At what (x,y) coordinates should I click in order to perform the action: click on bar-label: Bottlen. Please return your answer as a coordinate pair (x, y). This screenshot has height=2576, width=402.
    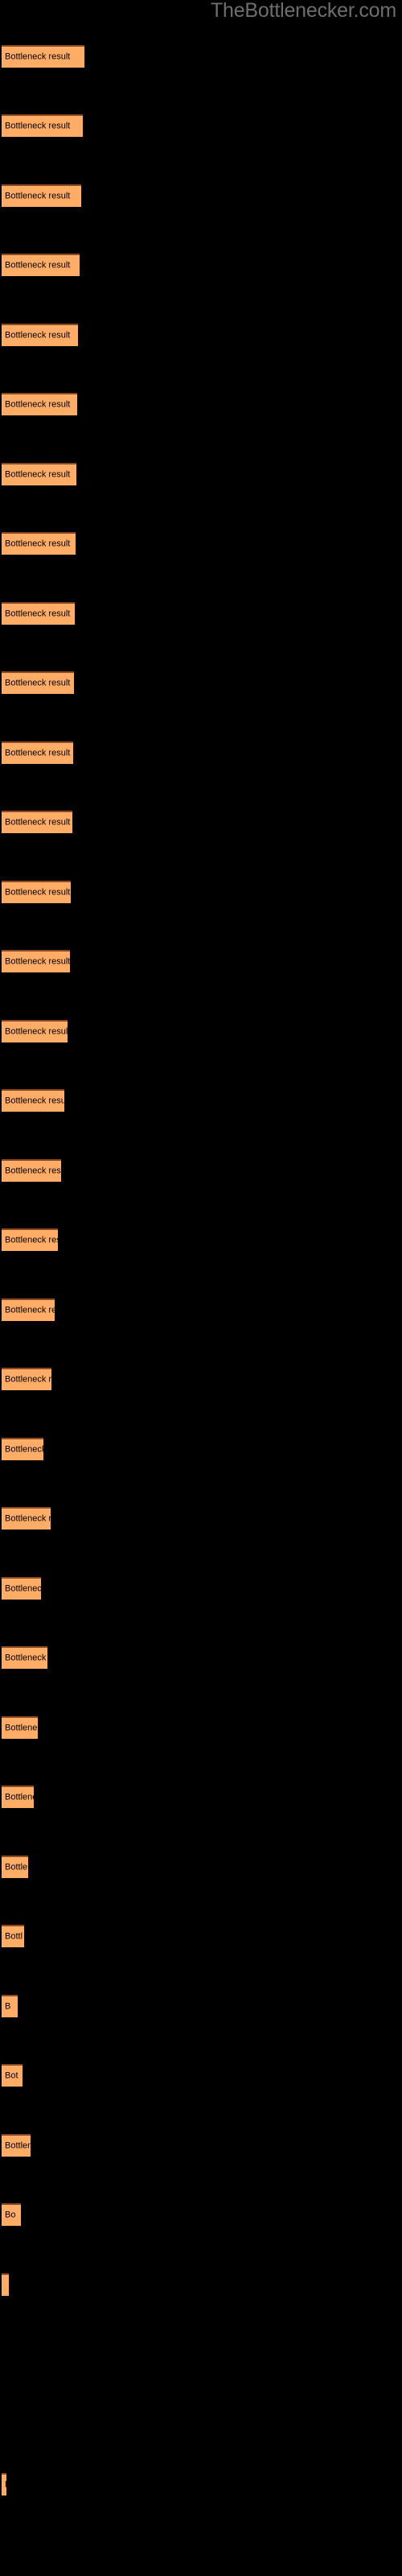
    Looking at the image, I should click on (18, 2145).